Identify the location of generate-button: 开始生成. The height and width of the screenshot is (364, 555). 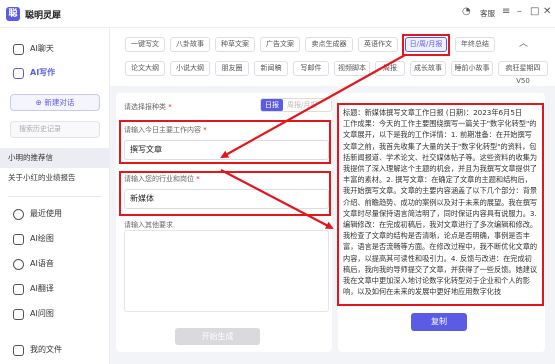
(217, 336).